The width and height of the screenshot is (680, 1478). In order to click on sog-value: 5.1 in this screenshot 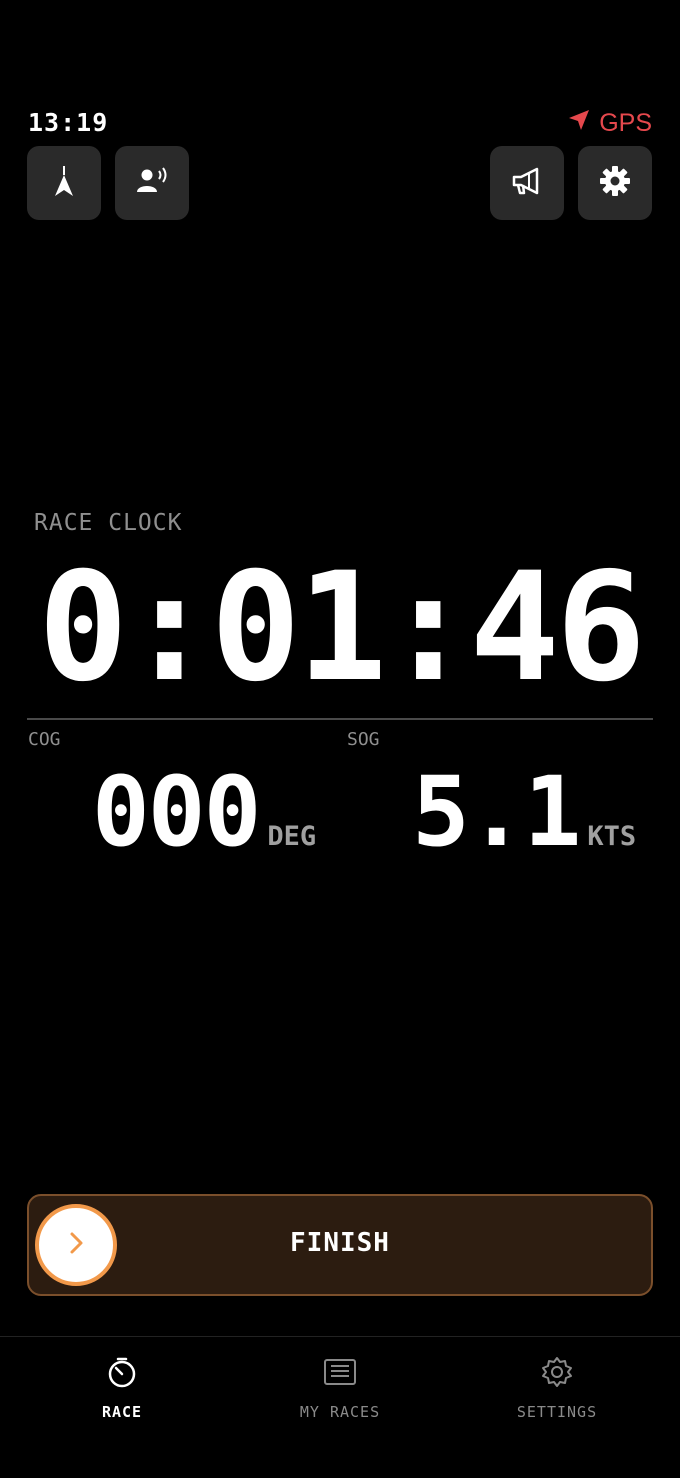, I will do `click(496, 812)`.